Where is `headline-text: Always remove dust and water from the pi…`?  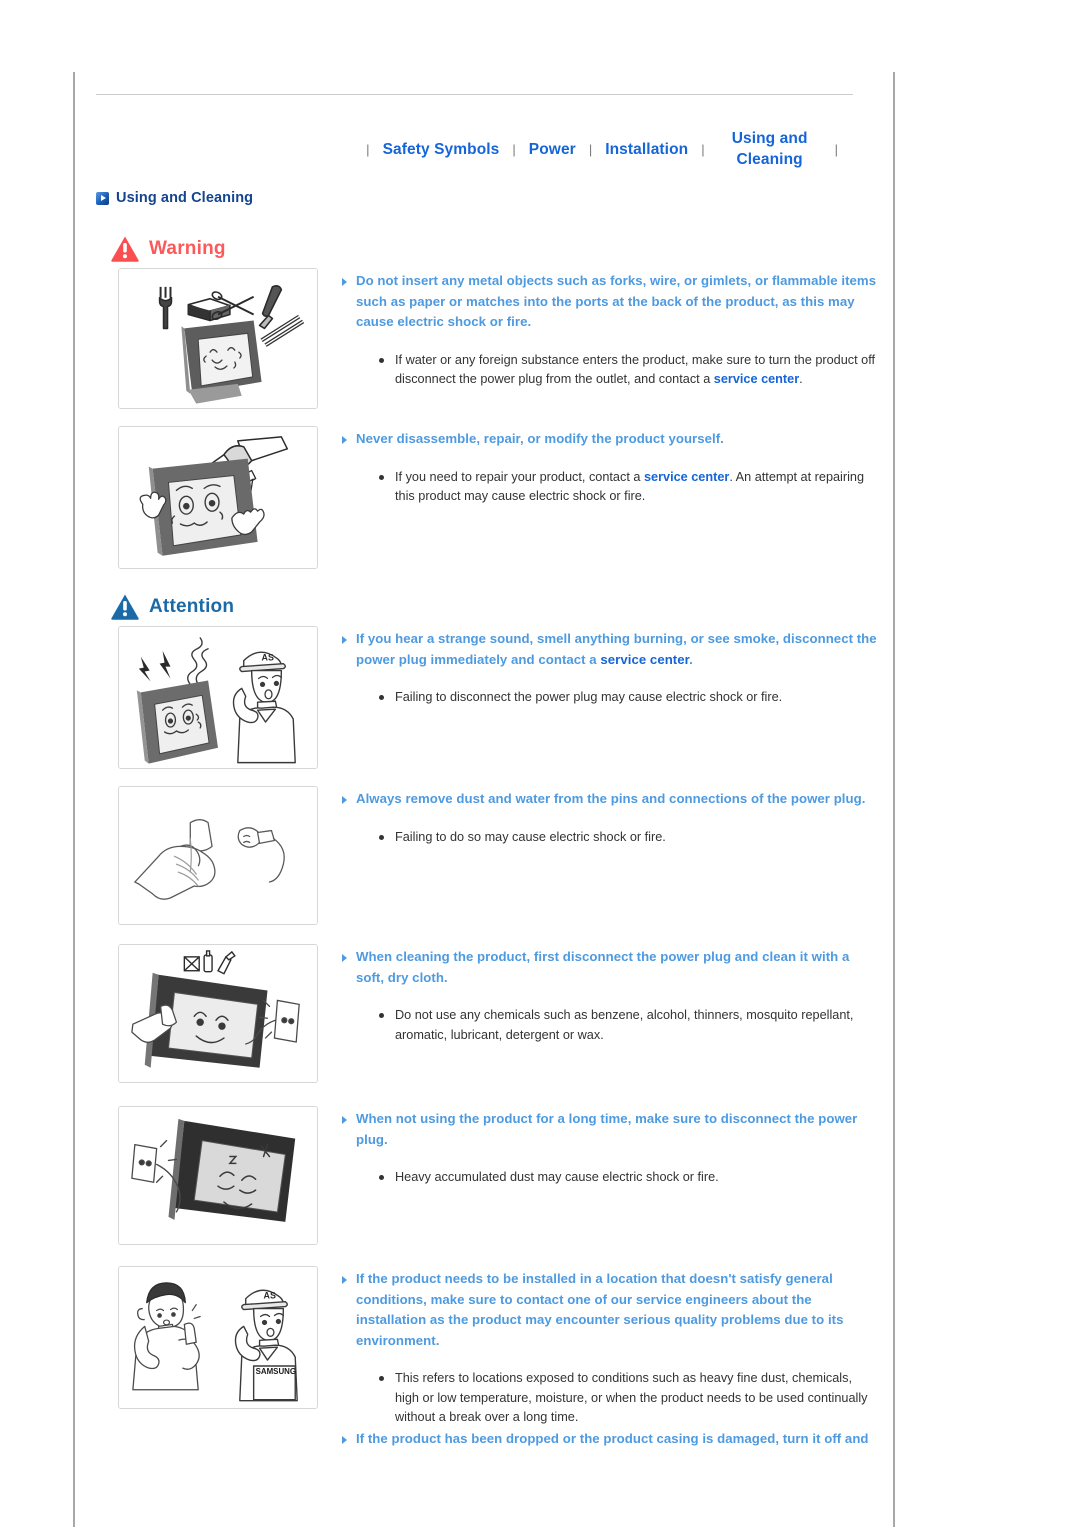
headline-text: Always remove dust and water from the pi… is located at coordinates (611, 798).